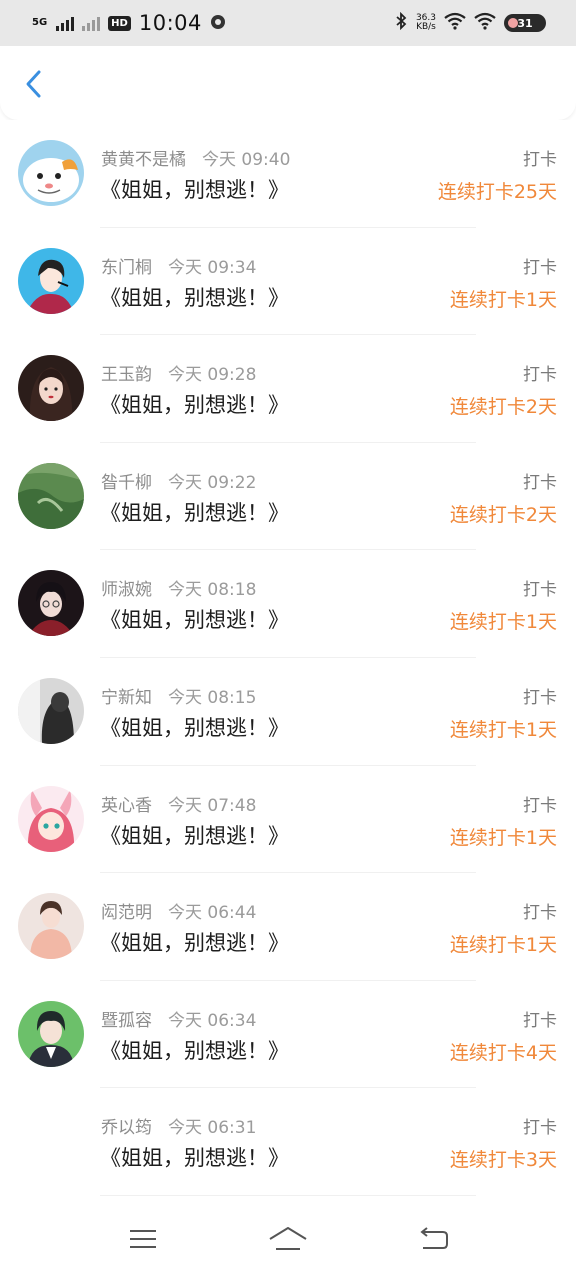 Image resolution: width=576 pixels, height=1280 pixels. I want to click on post-time: 今天 09:34, so click(212, 267).